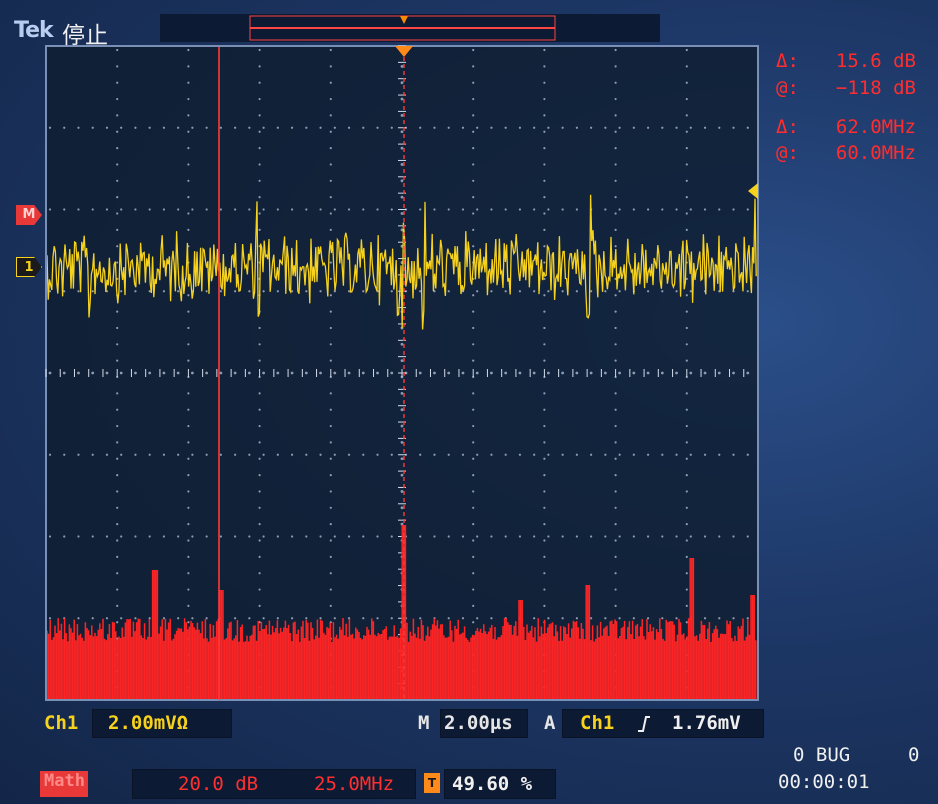  Describe the element at coordinates (354, 784) in the screenshot. I see `math-frequency-span: 25.0MHz` at that location.